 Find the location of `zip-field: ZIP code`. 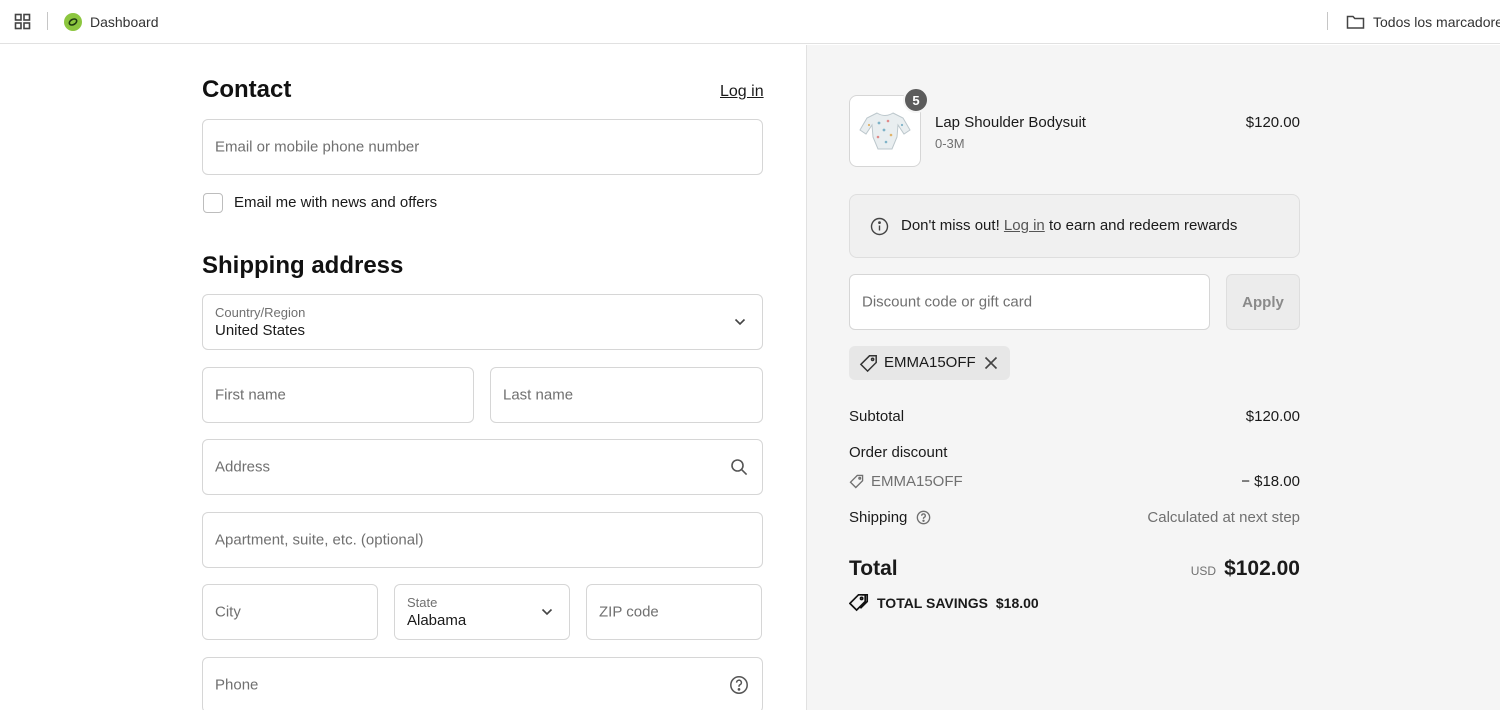

zip-field: ZIP code is located at coordinates (674, 612).